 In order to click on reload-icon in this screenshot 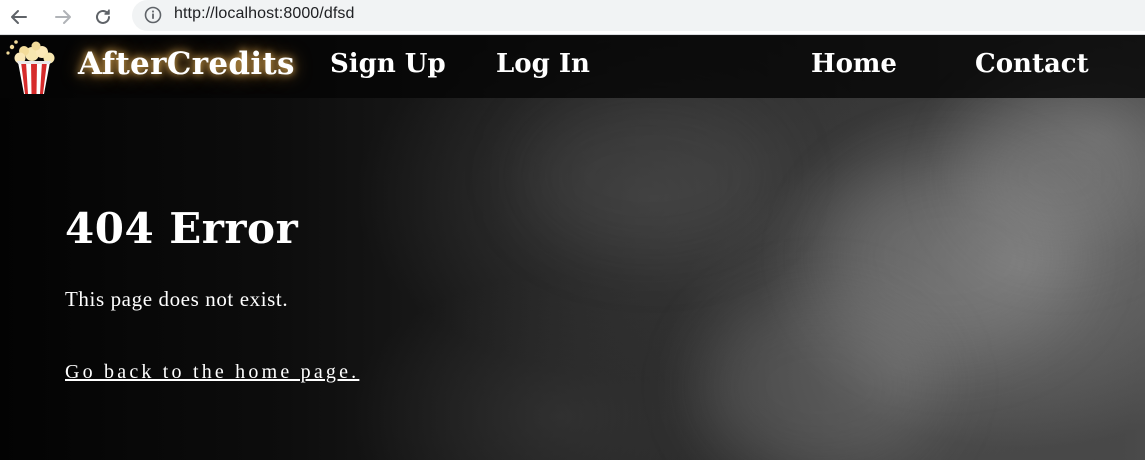, I will do `click(103, 16)`.